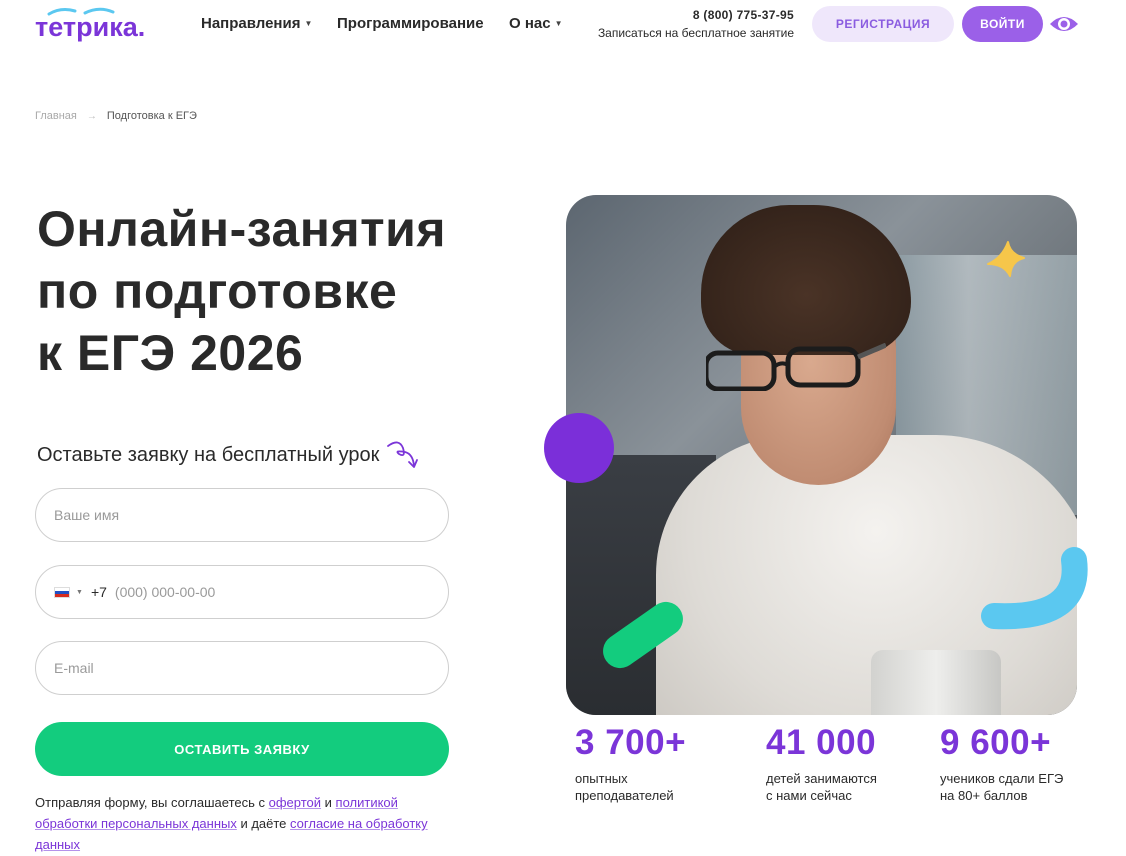 This screenshot has height=856, width=1126. I want to click on legal-text-1: Отправляя форму, вы соглашаетесь с, so click(152, 802).